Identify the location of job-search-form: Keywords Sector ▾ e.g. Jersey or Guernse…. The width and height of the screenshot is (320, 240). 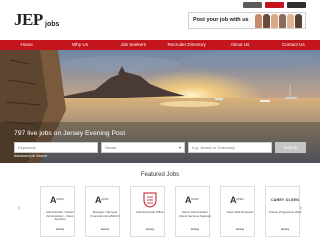
(160, 147).